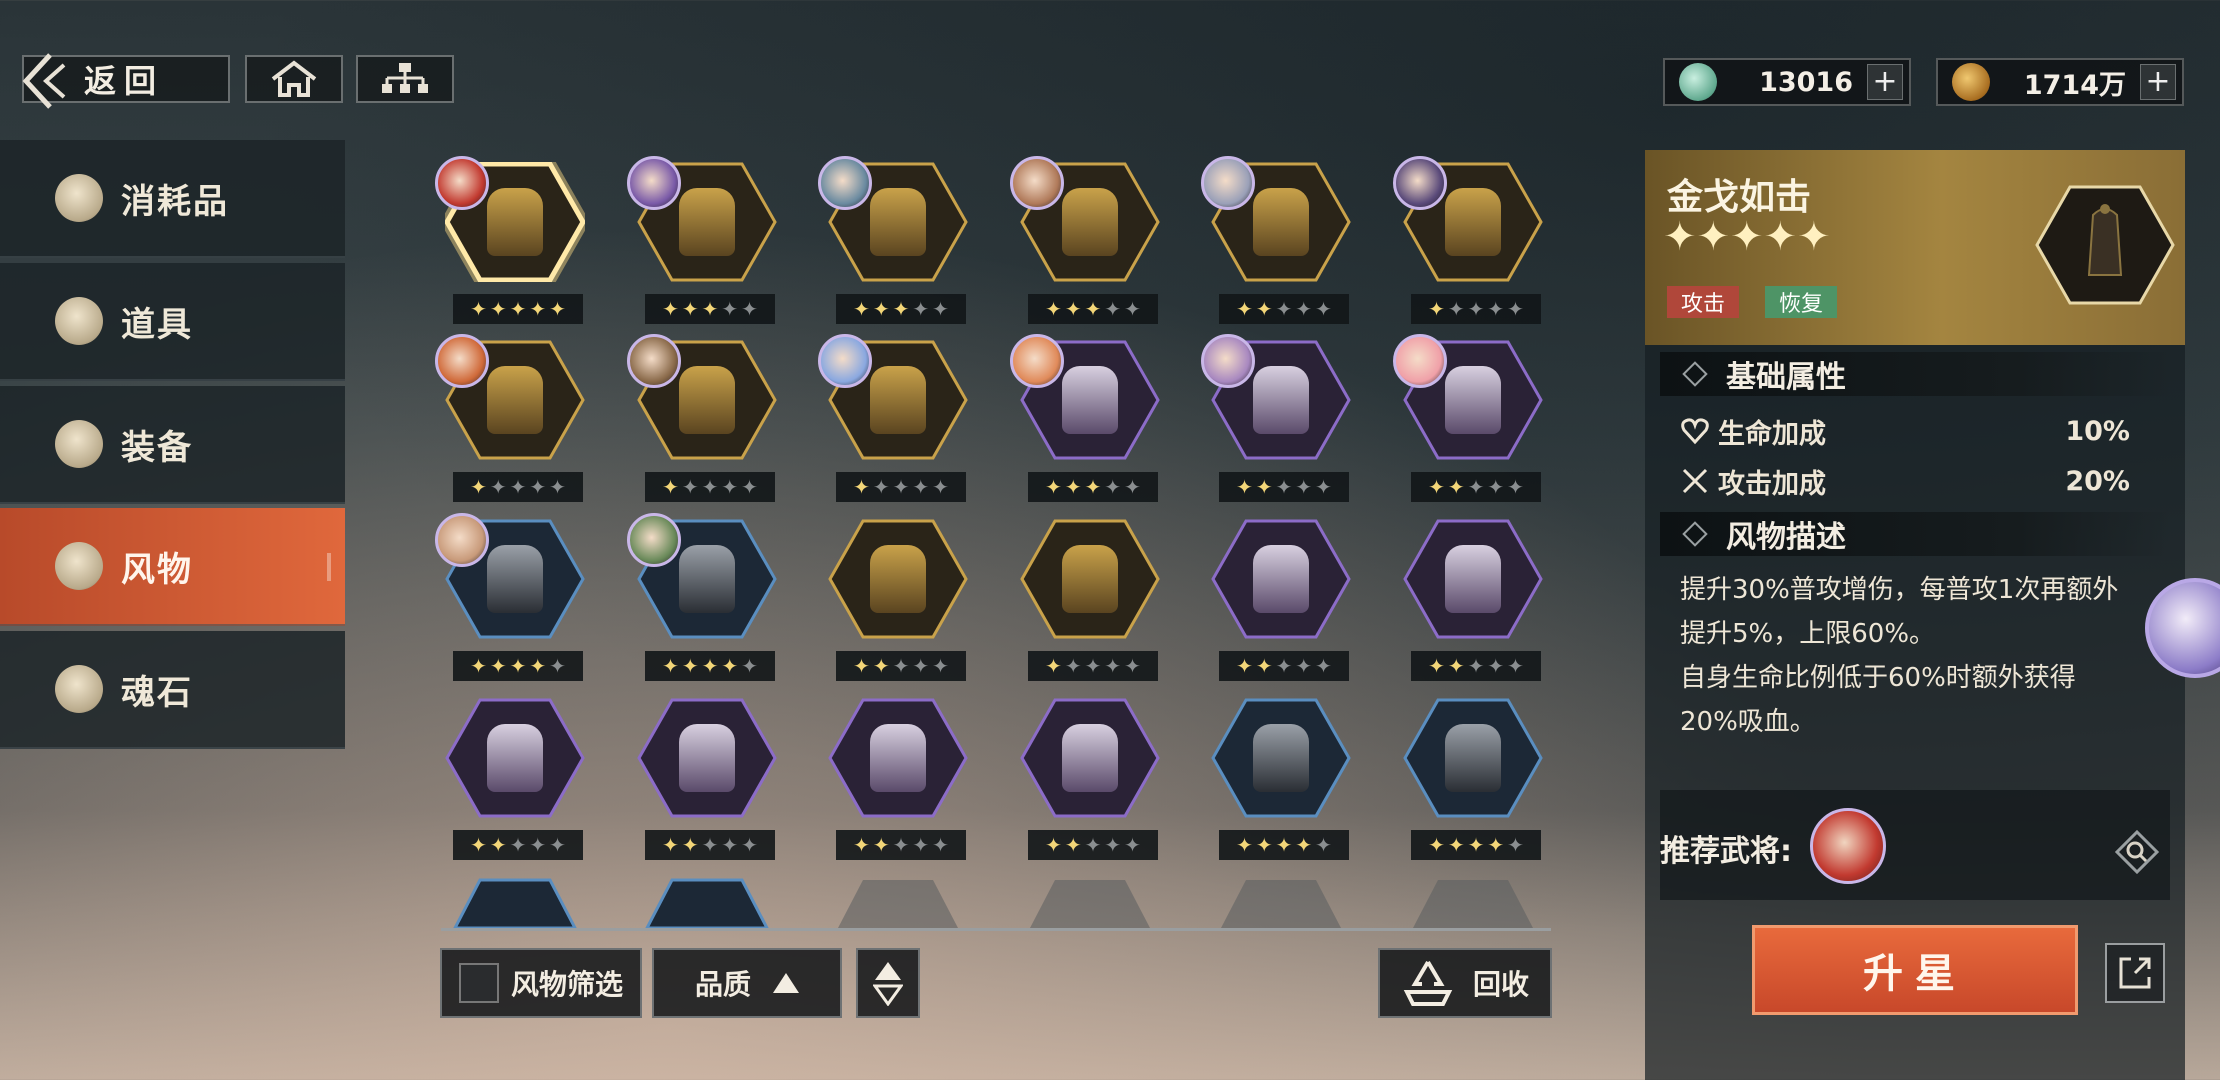 This screenshot has width=2220, height=1080. I want to click on add-jade-button: +, so click(1885, 82).